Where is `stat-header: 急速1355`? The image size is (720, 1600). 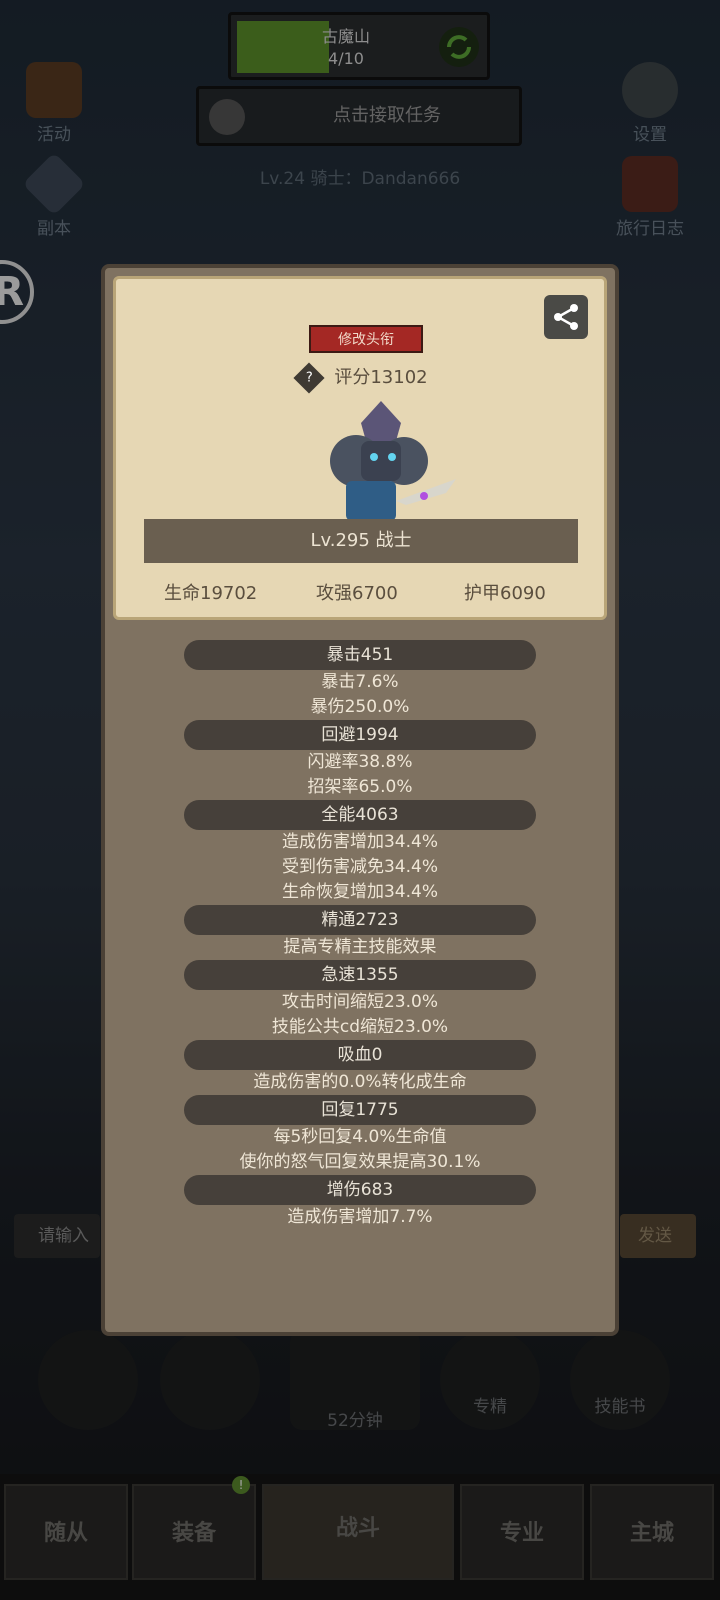 stat-header: 急速1355 is located at coordinates (360, 975).